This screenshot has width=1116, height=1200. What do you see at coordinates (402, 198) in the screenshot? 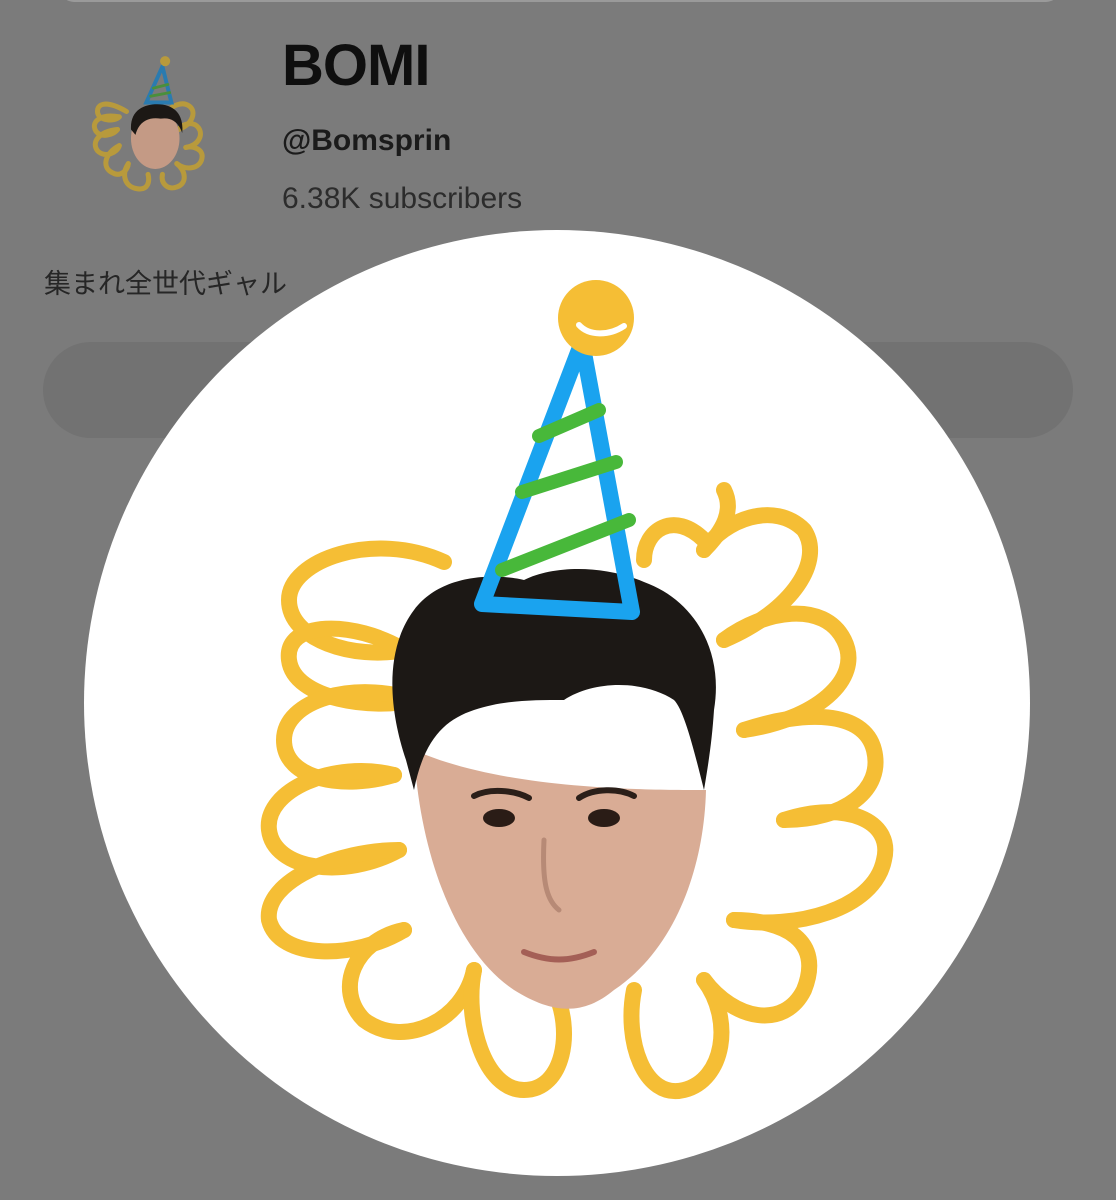
I see `subscriber-count: 6.38K subscribers` at bounding box center [402, 198].